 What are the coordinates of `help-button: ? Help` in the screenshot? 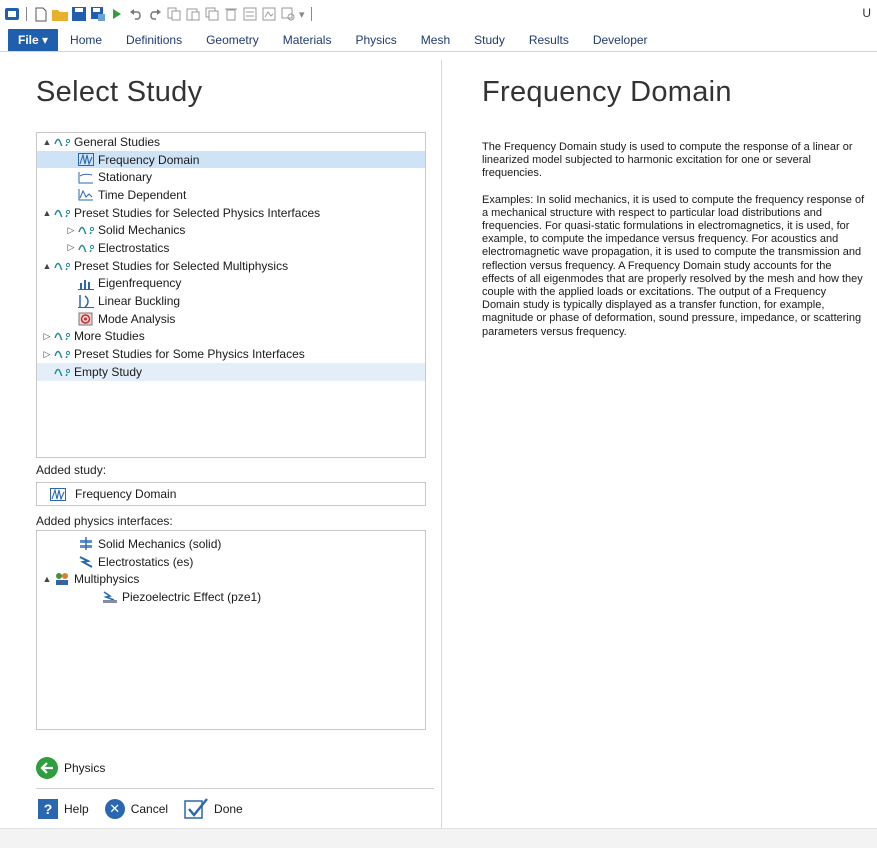 It's located at (63, 809).